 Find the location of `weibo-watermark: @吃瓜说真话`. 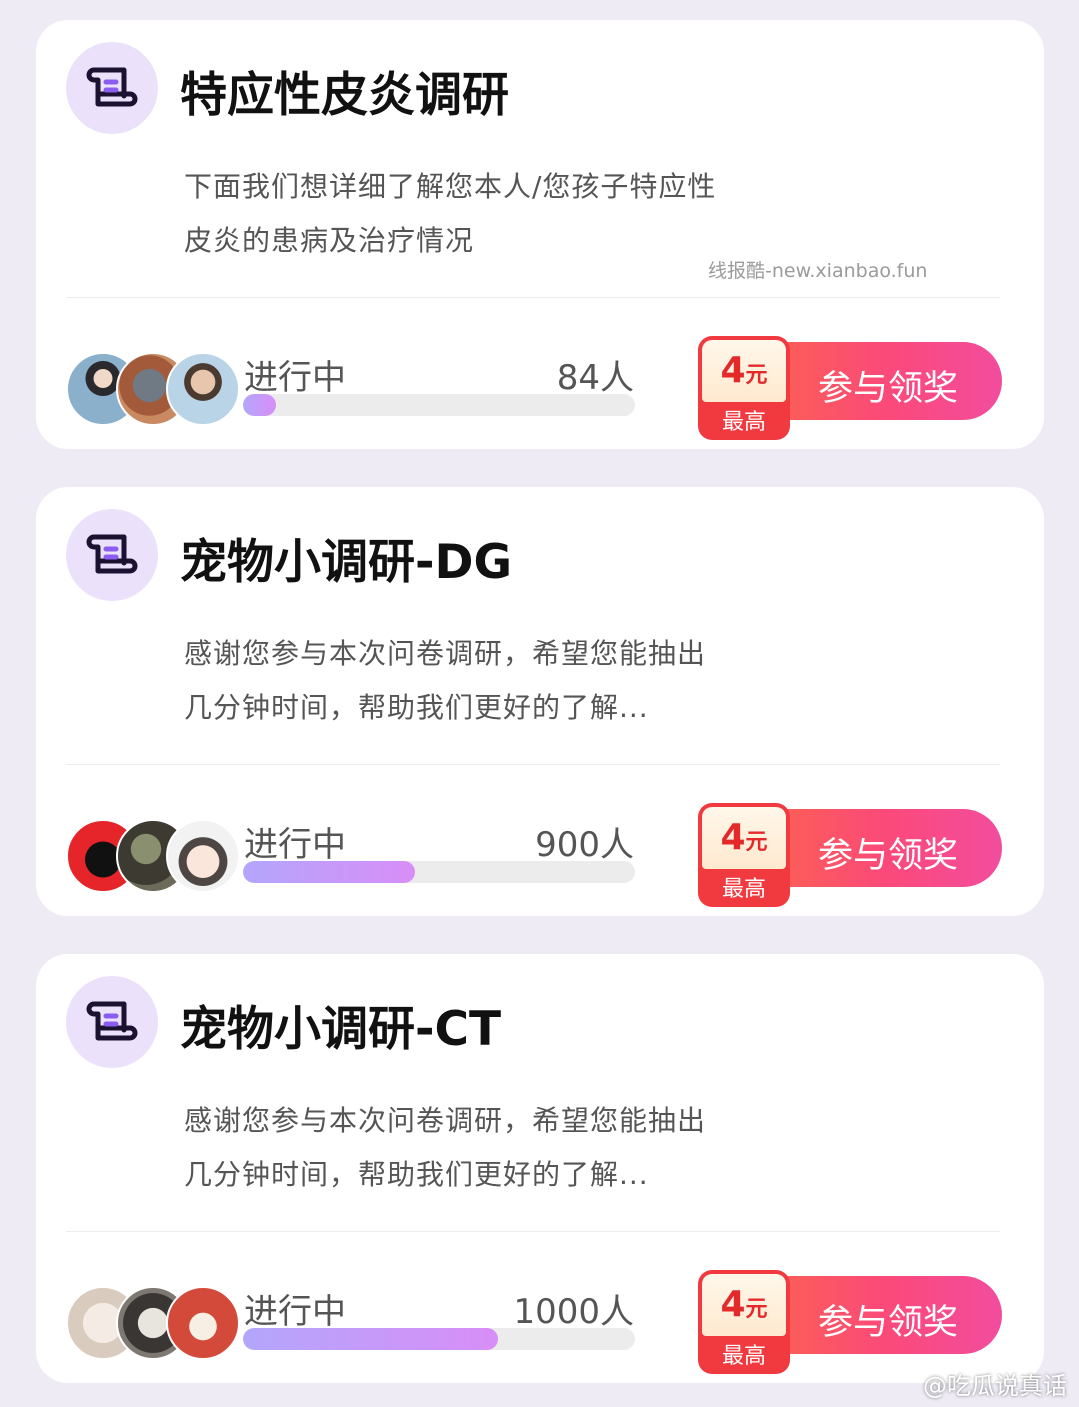

weibo-watermark: @吃瓜说真话 is located at coordinates (995, 1386).